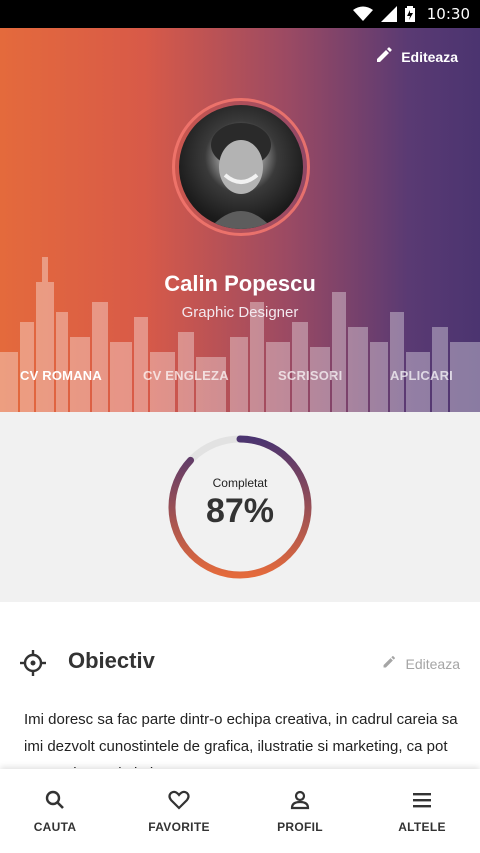  Describe the element at coordinates (300, 800) in the screenshot. I see `person-icon` at that location.